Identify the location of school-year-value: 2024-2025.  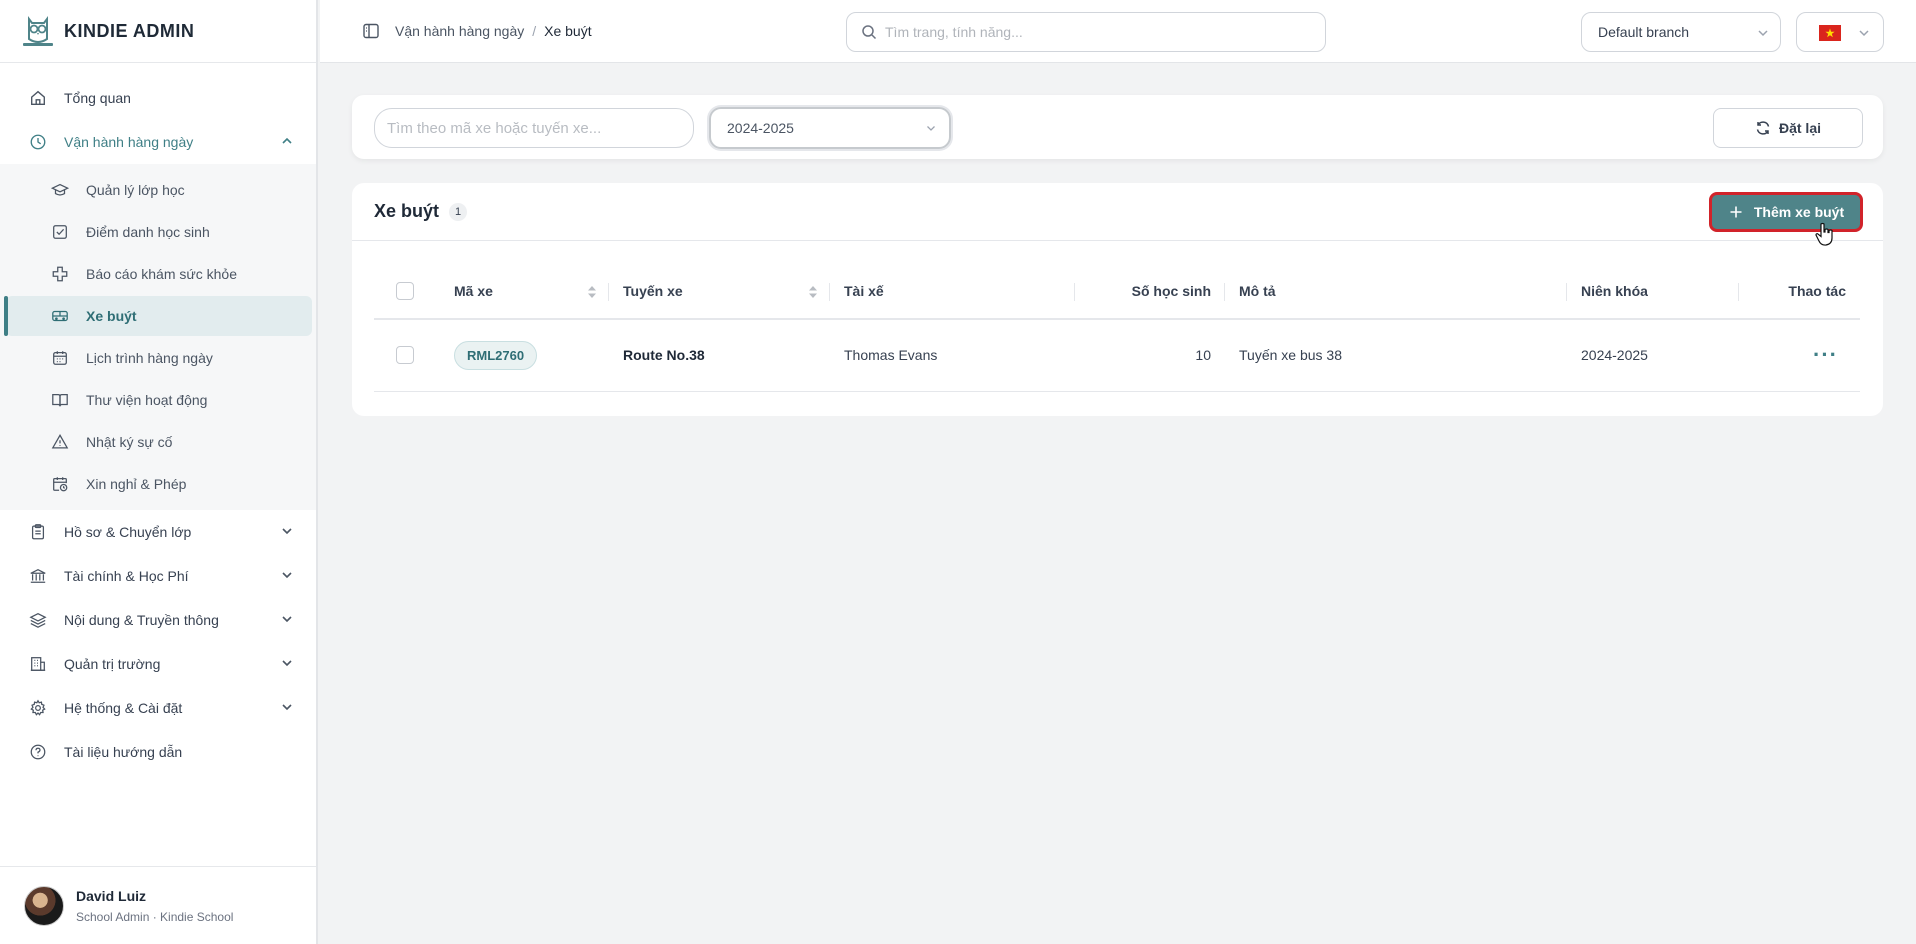
(760, 128).